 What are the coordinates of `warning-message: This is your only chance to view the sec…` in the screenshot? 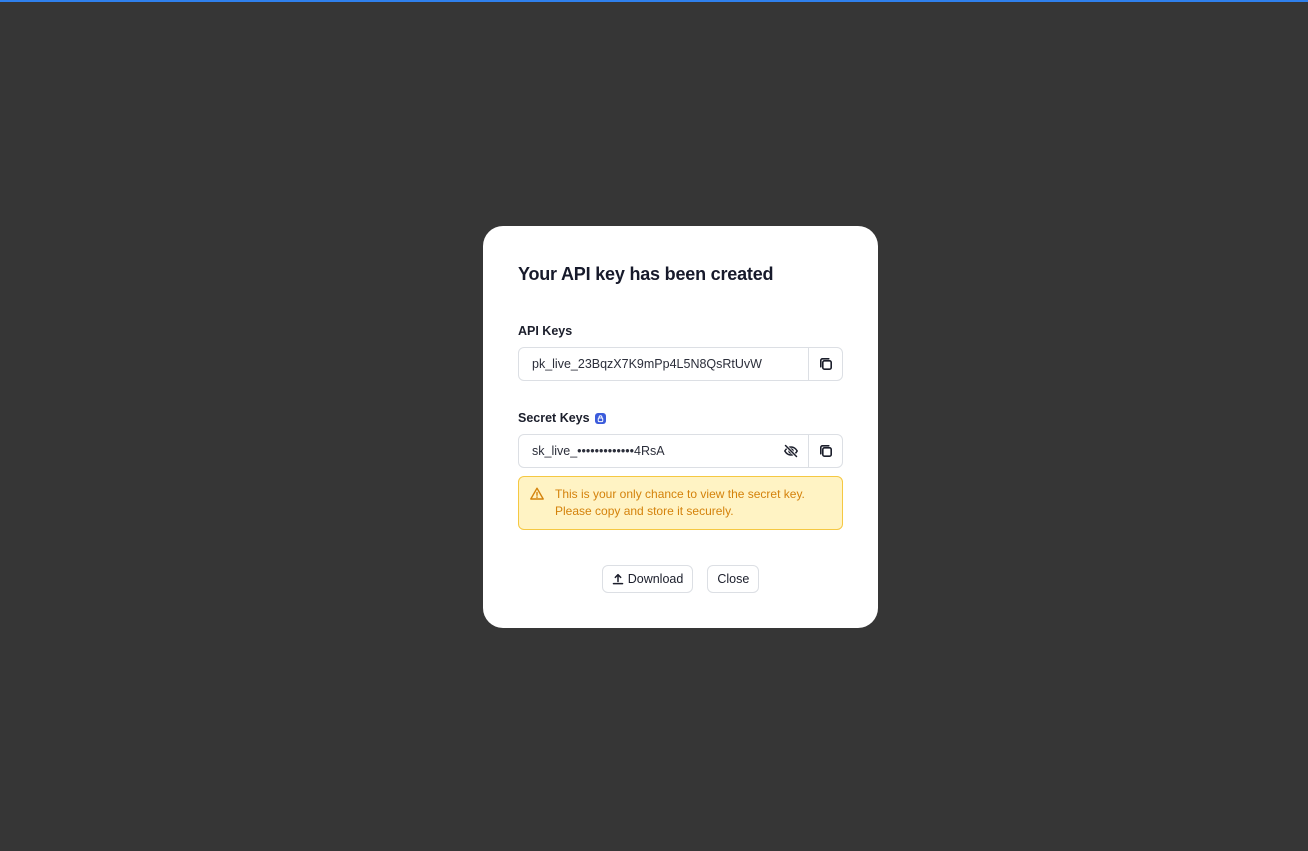 It's located at (680, 507).